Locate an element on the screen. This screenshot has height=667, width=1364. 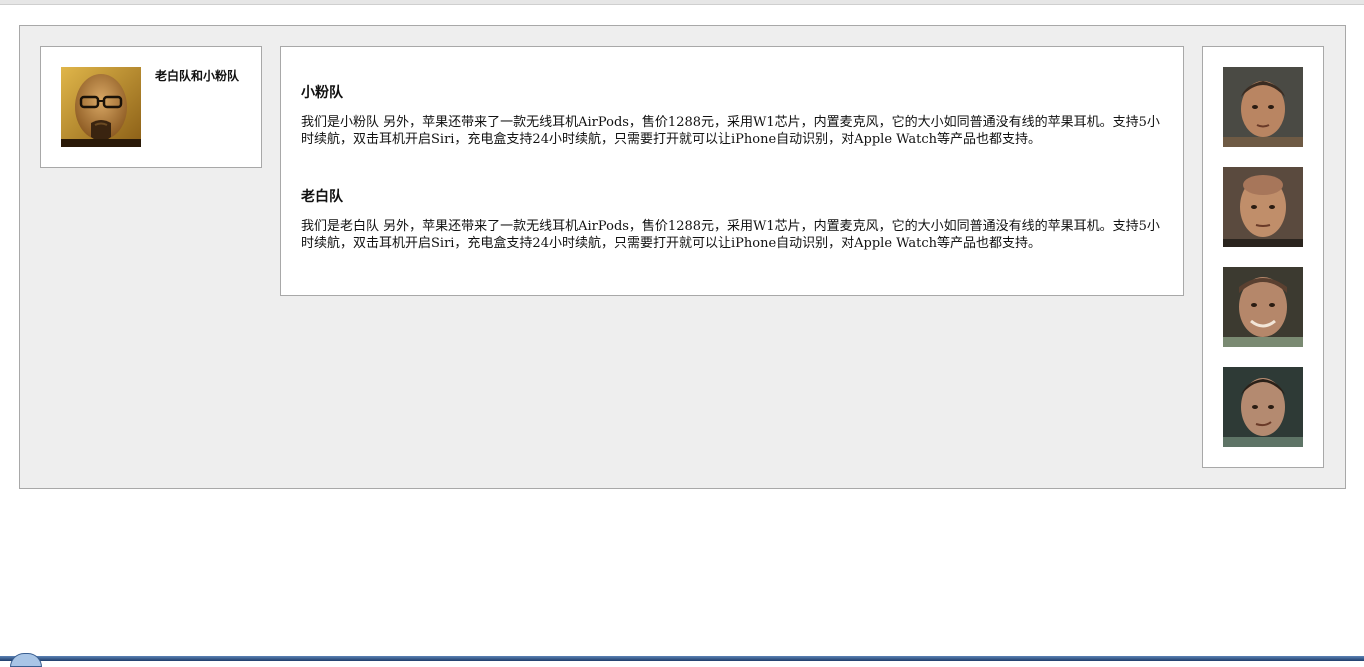
slick-hair-man-portrait-icon is located at coordinates (1263, 407).